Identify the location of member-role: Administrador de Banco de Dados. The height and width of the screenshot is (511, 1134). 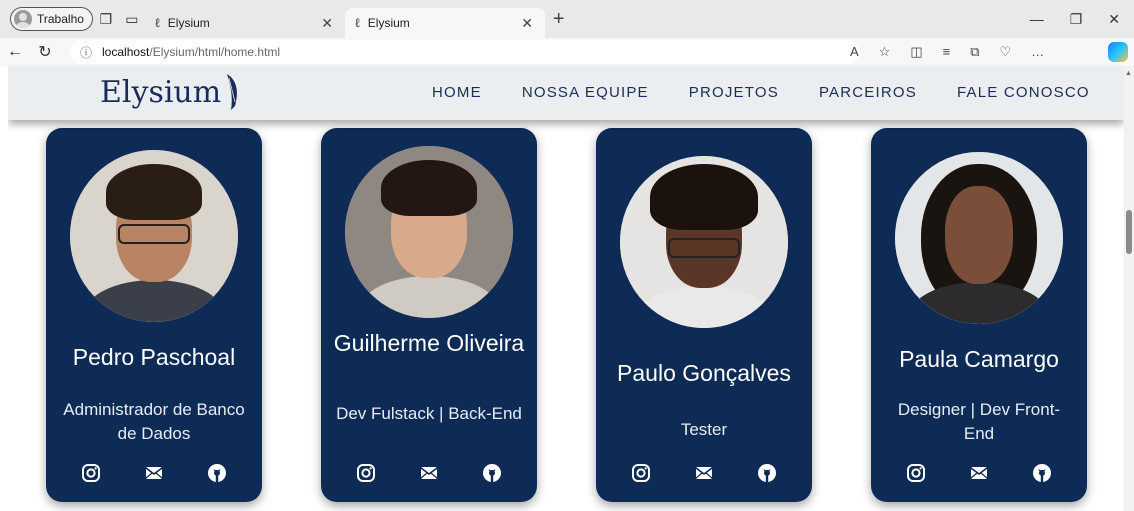
(154, 421).